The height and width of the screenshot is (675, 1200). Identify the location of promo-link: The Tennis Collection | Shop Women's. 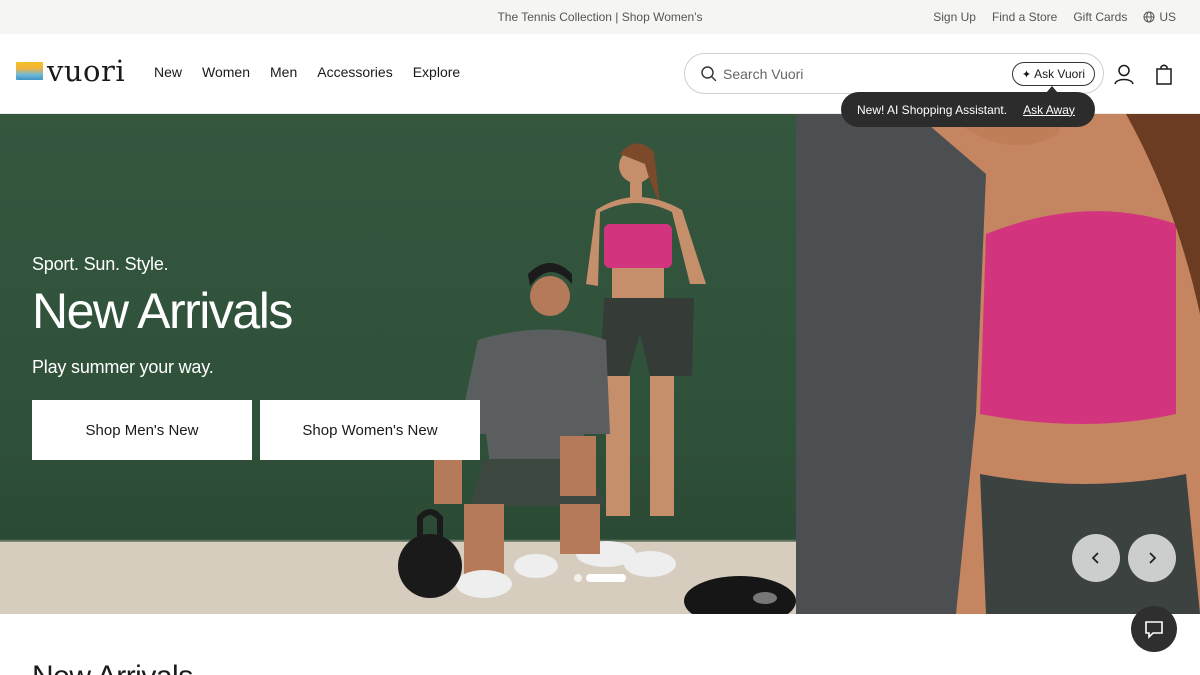
(599, 17).